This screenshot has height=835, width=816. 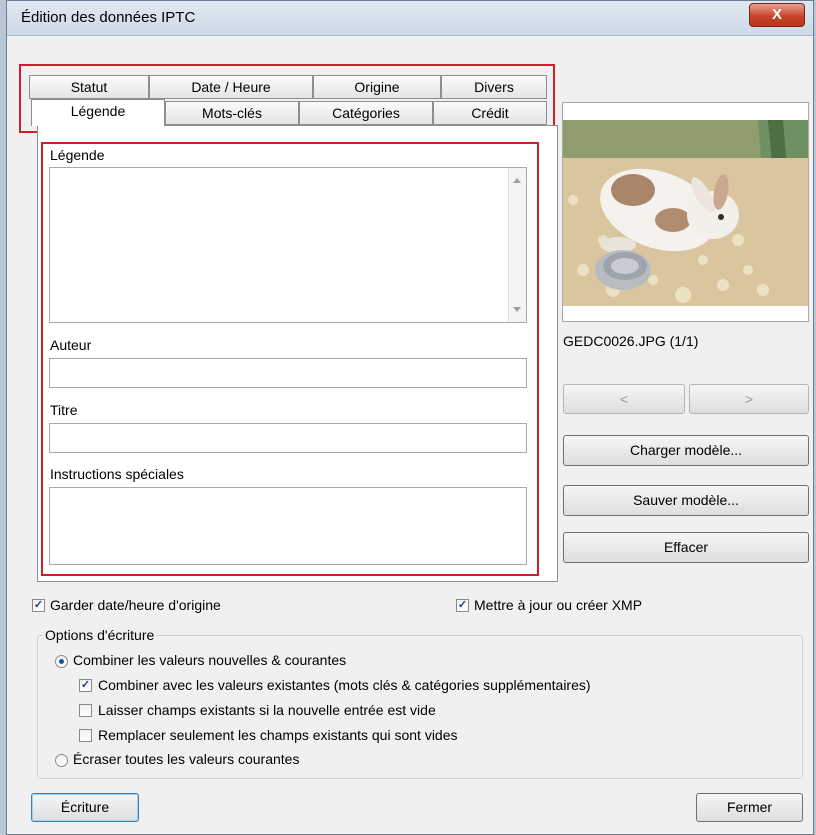 I want to click on auteur-label: Auteur, so click(x=71, y=345).